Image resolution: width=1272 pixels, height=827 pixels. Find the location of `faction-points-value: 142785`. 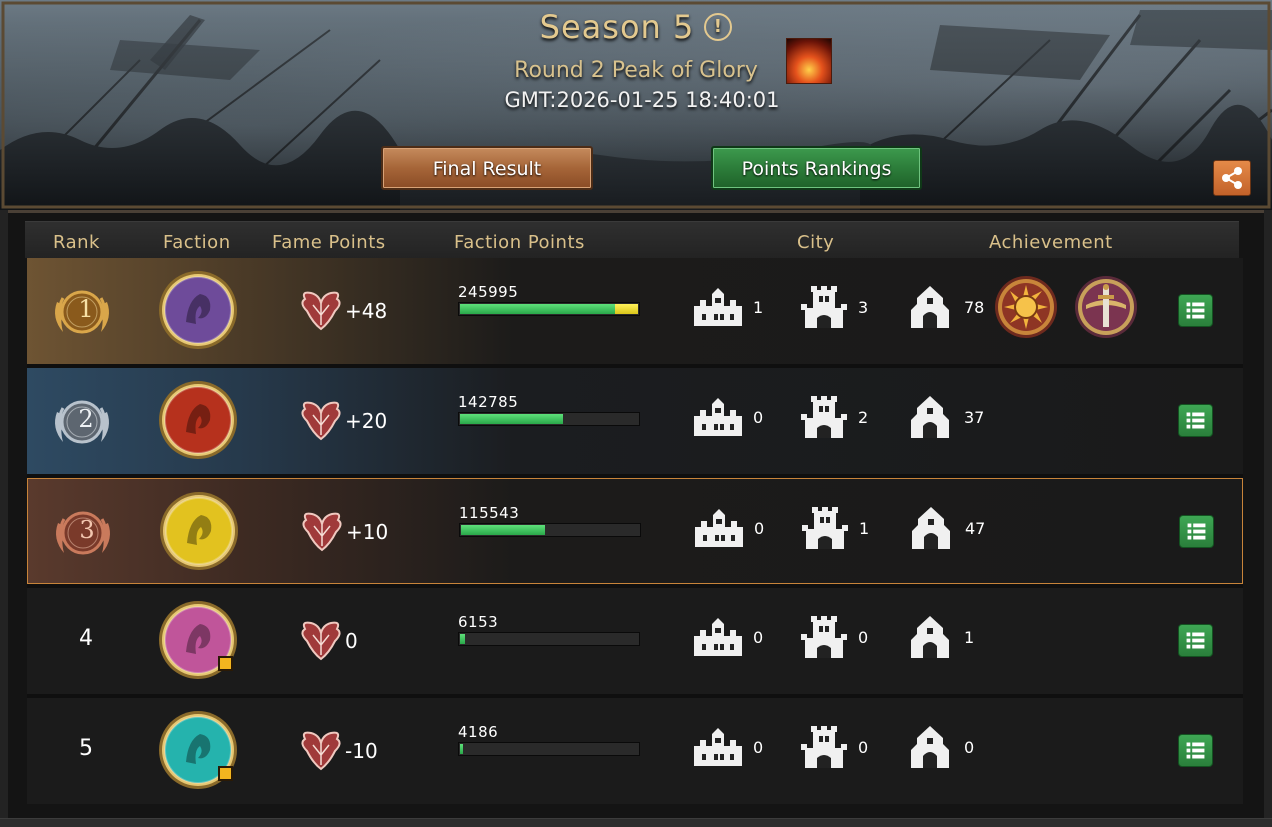

faction-points-value: 142785 is located at coordinates (488, 402).